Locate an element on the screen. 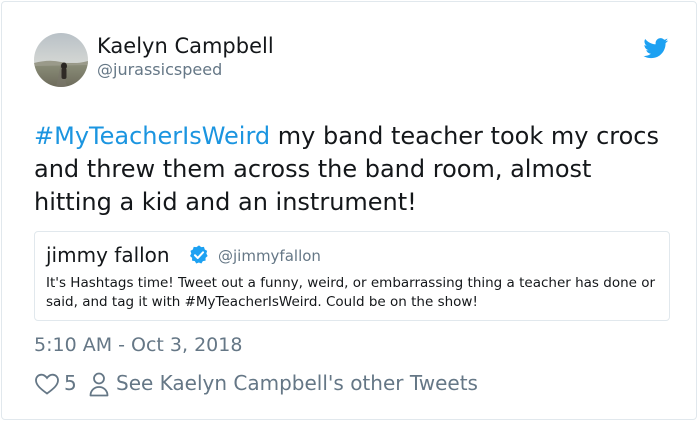 The width and height of the screenshot is (700, 423). author-name: Kaelyn Campbell is located at coordinates (185, 46).